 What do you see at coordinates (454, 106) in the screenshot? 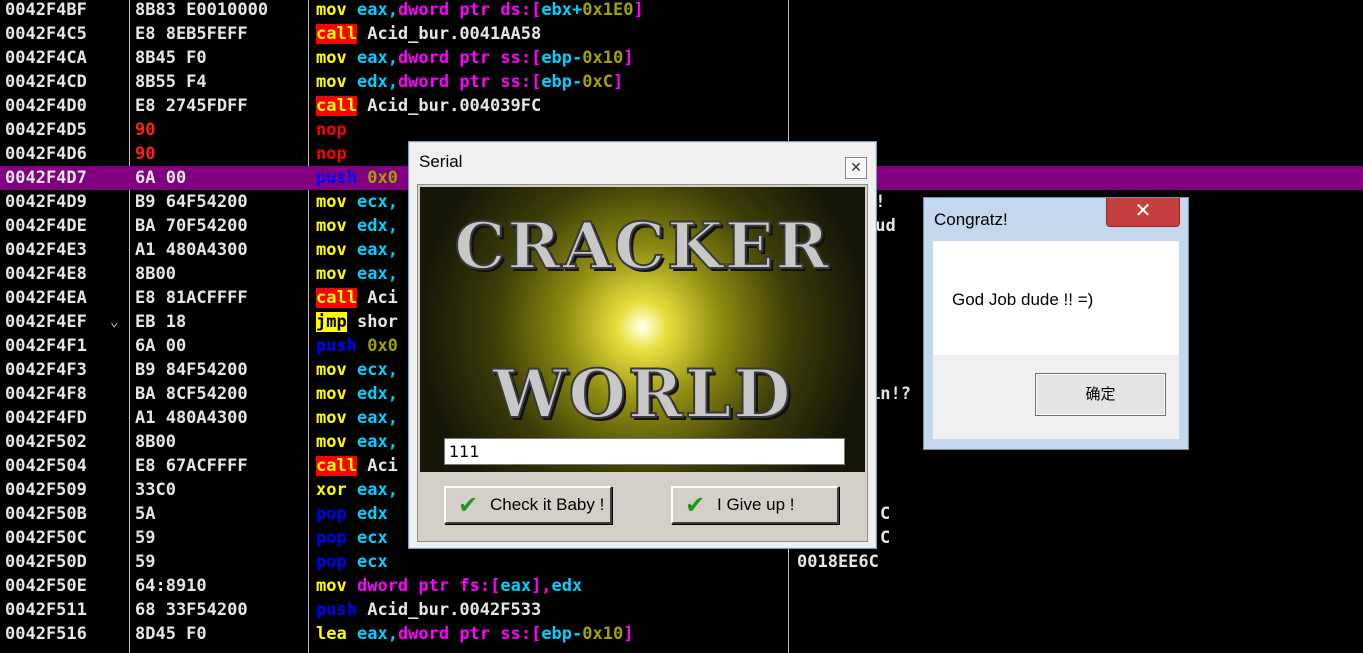
I see `row-operands: Acid_bur.004039FC` at bounding box center [454, 106].